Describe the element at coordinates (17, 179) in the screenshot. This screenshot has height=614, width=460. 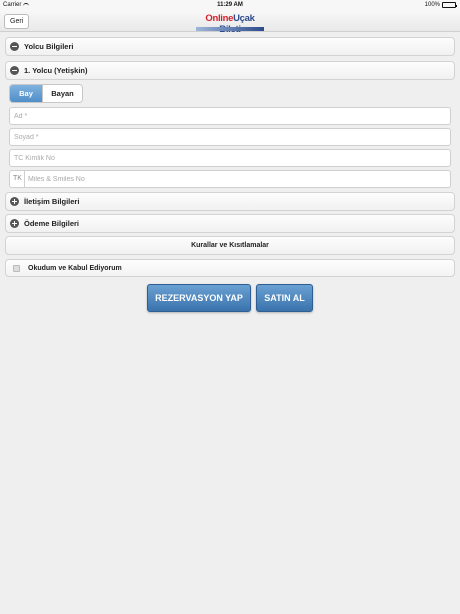
I see `tk-prefix: TK` at that location.